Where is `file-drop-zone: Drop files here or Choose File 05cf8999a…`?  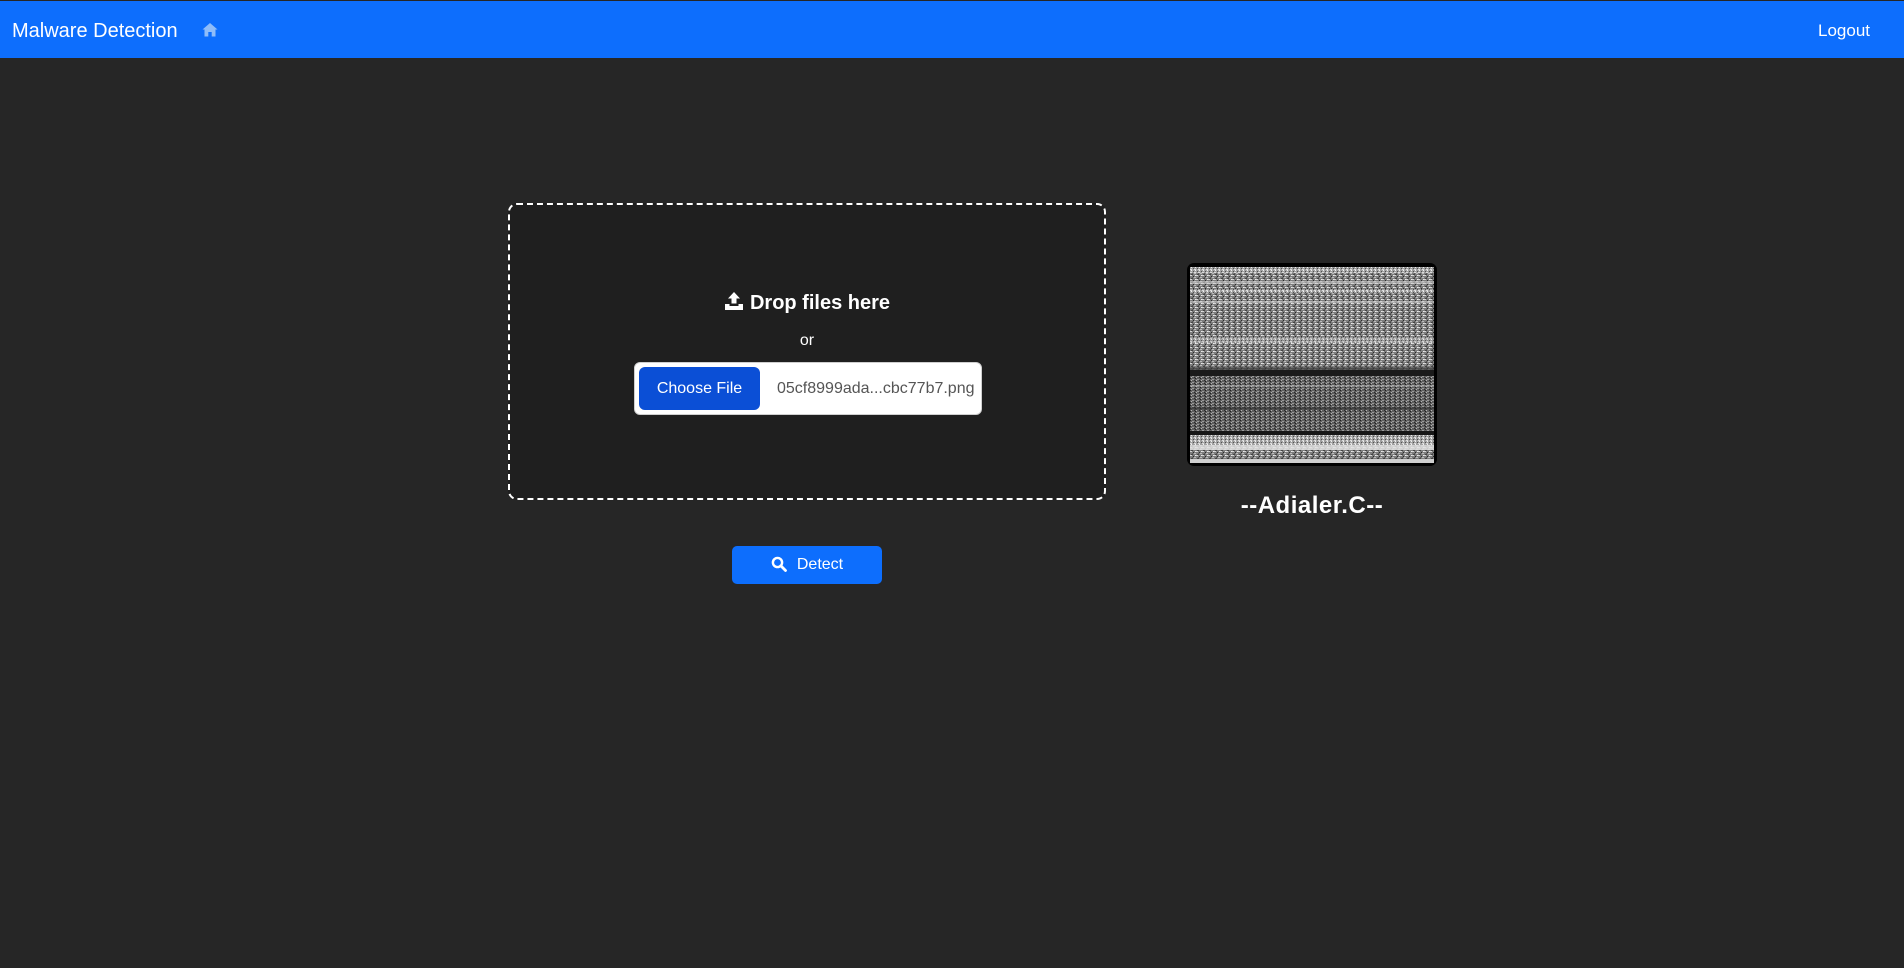
file-drop-zone: Drop files here or Choose File 05cf8999a… is located at coordinates (807, 351).